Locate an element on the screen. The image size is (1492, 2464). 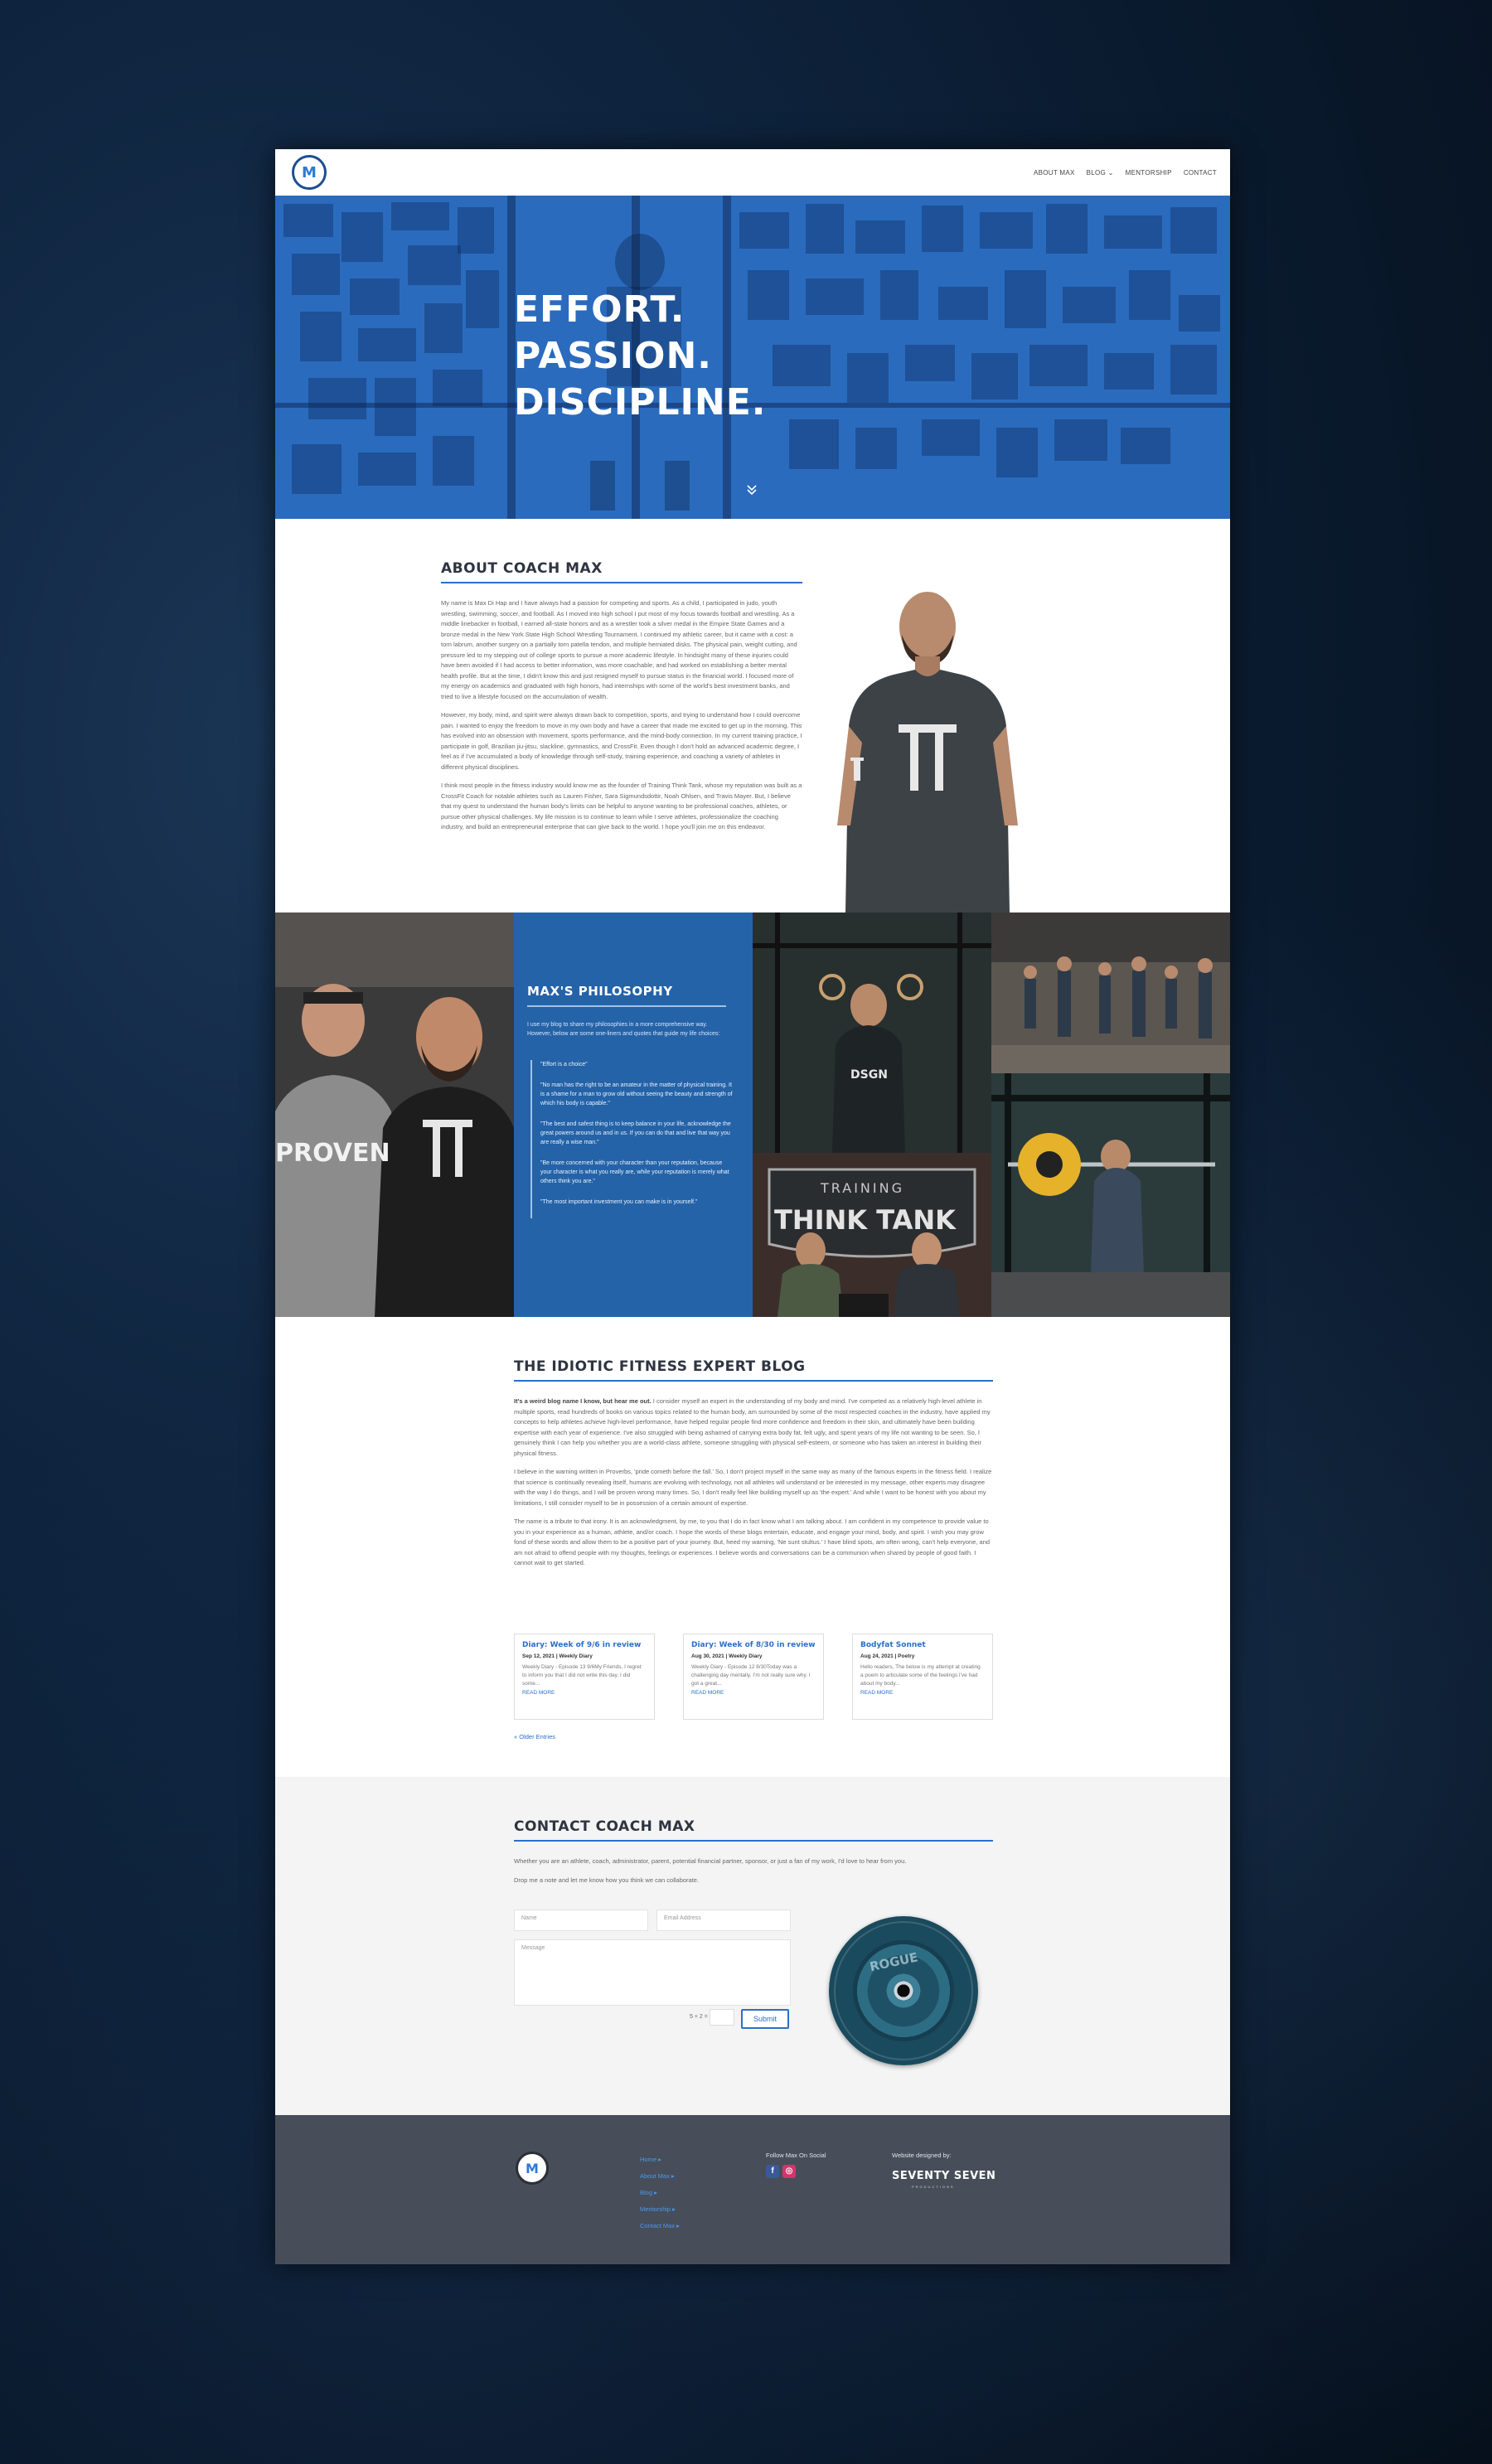
shirt-text: PROVEN is located at coordinates (332, 1153).